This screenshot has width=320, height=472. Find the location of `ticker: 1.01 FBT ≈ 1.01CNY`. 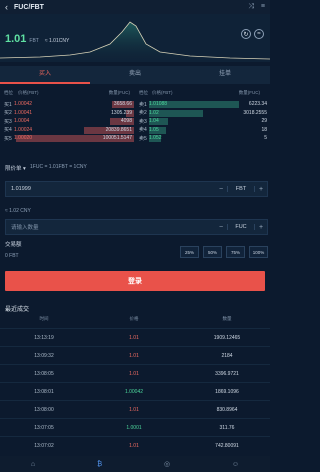

ticker: 1.01 FBT ≈ 1.01CNY is located at coordinates (37, 39).